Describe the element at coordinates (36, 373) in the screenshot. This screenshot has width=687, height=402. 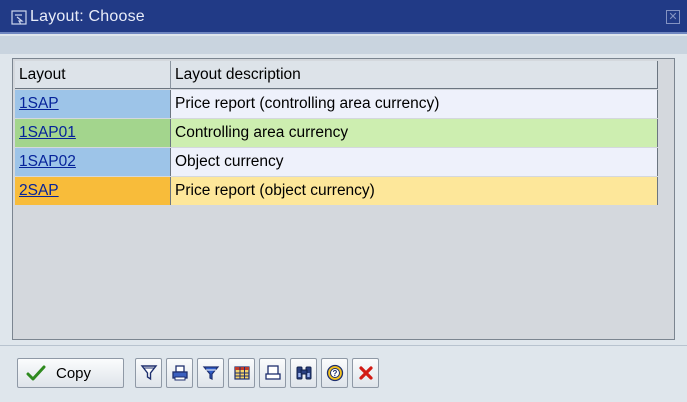
I see `check-icon` at that location.